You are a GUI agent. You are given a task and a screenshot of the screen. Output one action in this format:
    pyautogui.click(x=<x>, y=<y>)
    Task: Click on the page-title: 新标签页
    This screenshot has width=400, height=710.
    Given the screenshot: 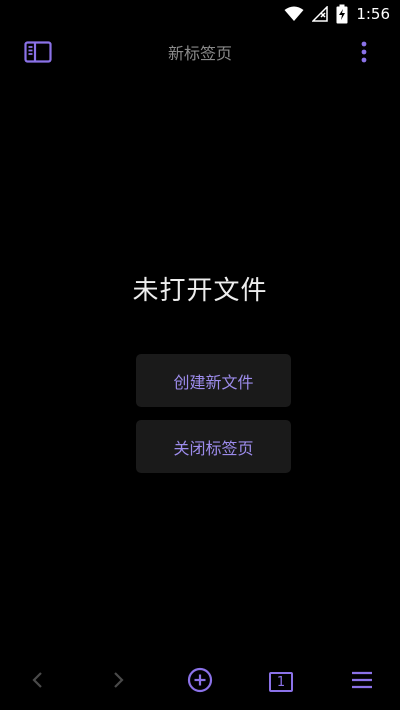 What is the action you would take?
    pyautogui.click(x=199, y=53)
    